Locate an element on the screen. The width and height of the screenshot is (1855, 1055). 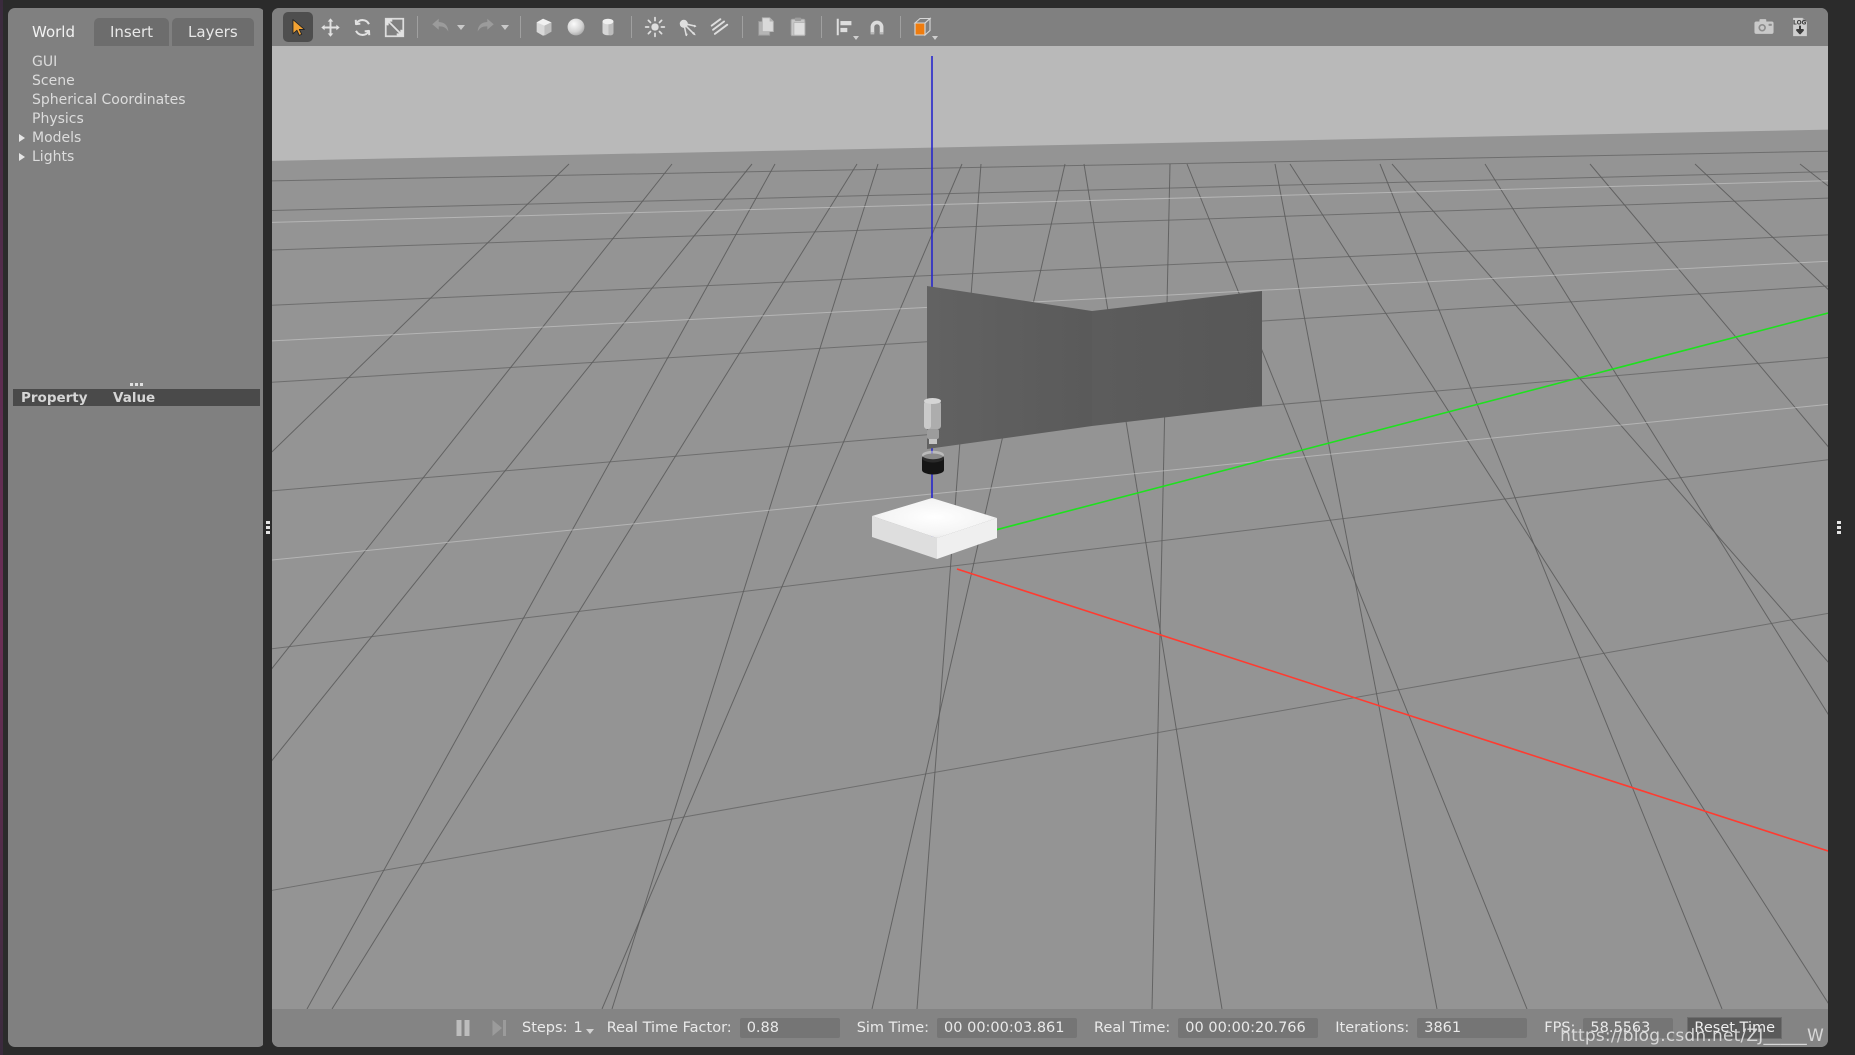
tab-world: World is located at coordinates (53, 32).